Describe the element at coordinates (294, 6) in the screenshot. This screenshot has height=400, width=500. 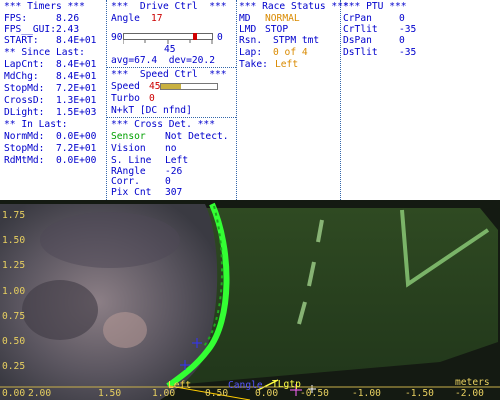
I see `race-status-title: *** Race Status ***` at that location.